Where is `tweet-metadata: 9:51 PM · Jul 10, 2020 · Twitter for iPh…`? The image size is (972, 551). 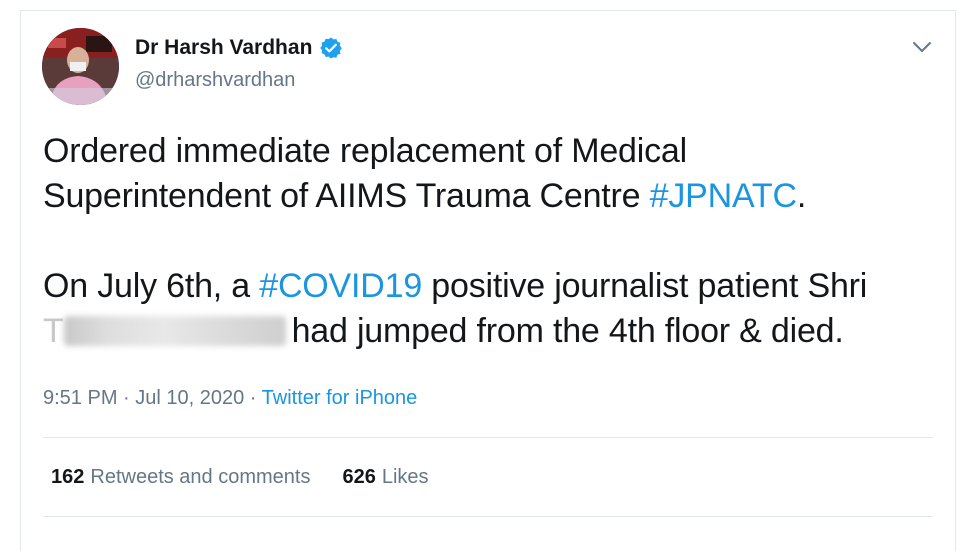
tweet-metadata: 9:51 PM · Jul 10, 2020 · Twitter for iPh… is located at coordinates (230, 398).